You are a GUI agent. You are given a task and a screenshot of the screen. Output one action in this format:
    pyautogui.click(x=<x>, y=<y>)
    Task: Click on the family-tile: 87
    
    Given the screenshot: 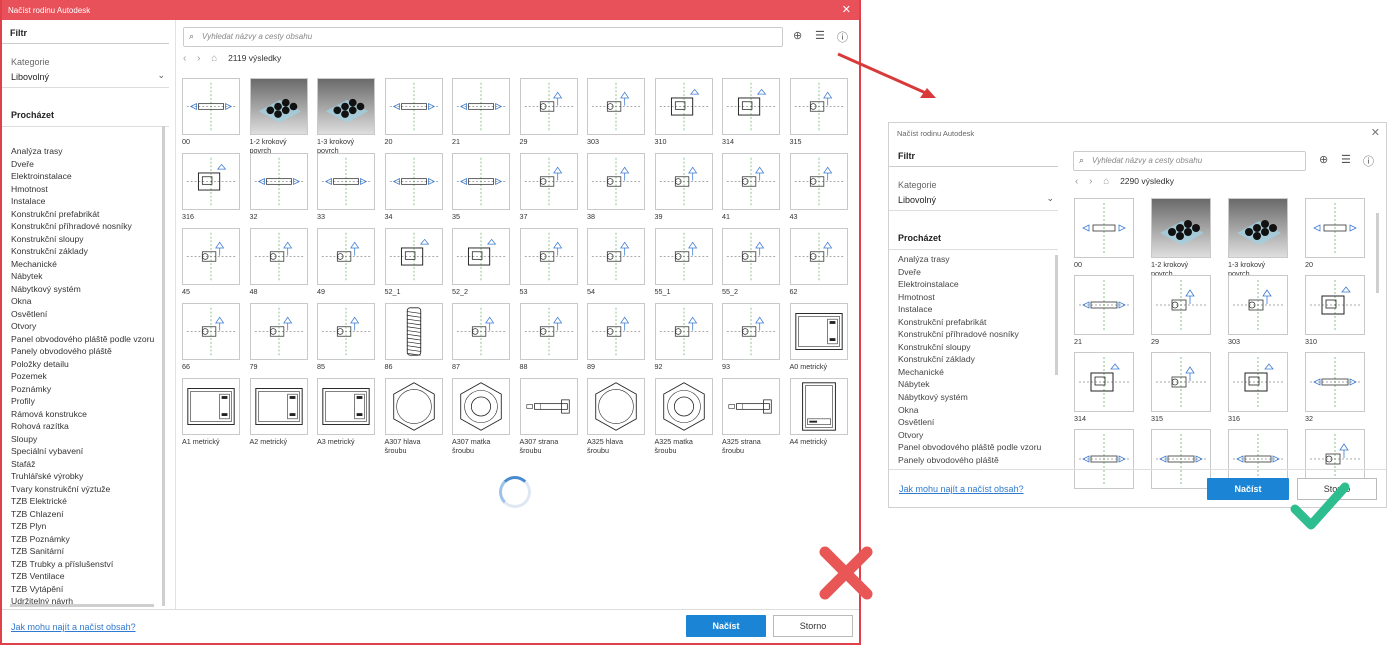 What is the action you would take?
    pyautogui.click(x=481, y=337)
    